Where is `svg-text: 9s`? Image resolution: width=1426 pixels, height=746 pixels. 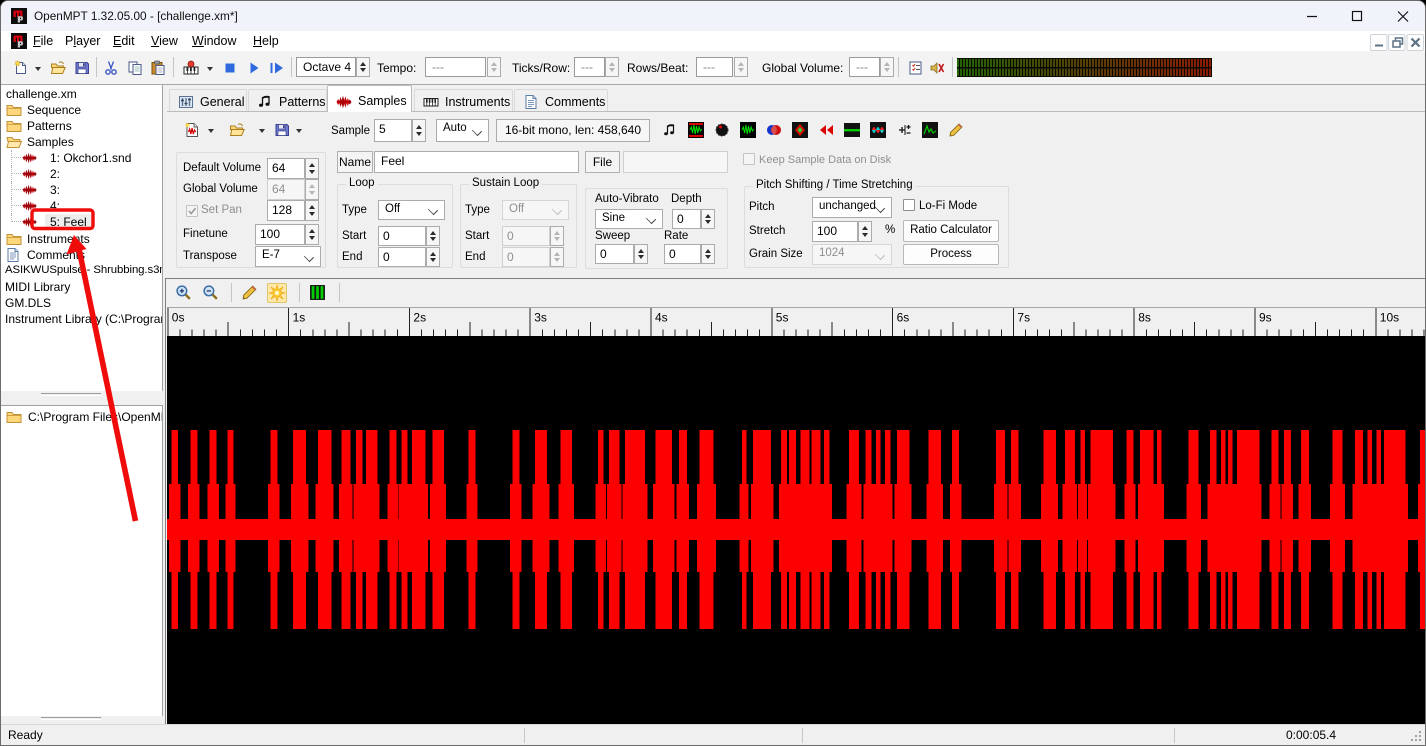
svg-text: 9s is located at coordinates (1265, 318).